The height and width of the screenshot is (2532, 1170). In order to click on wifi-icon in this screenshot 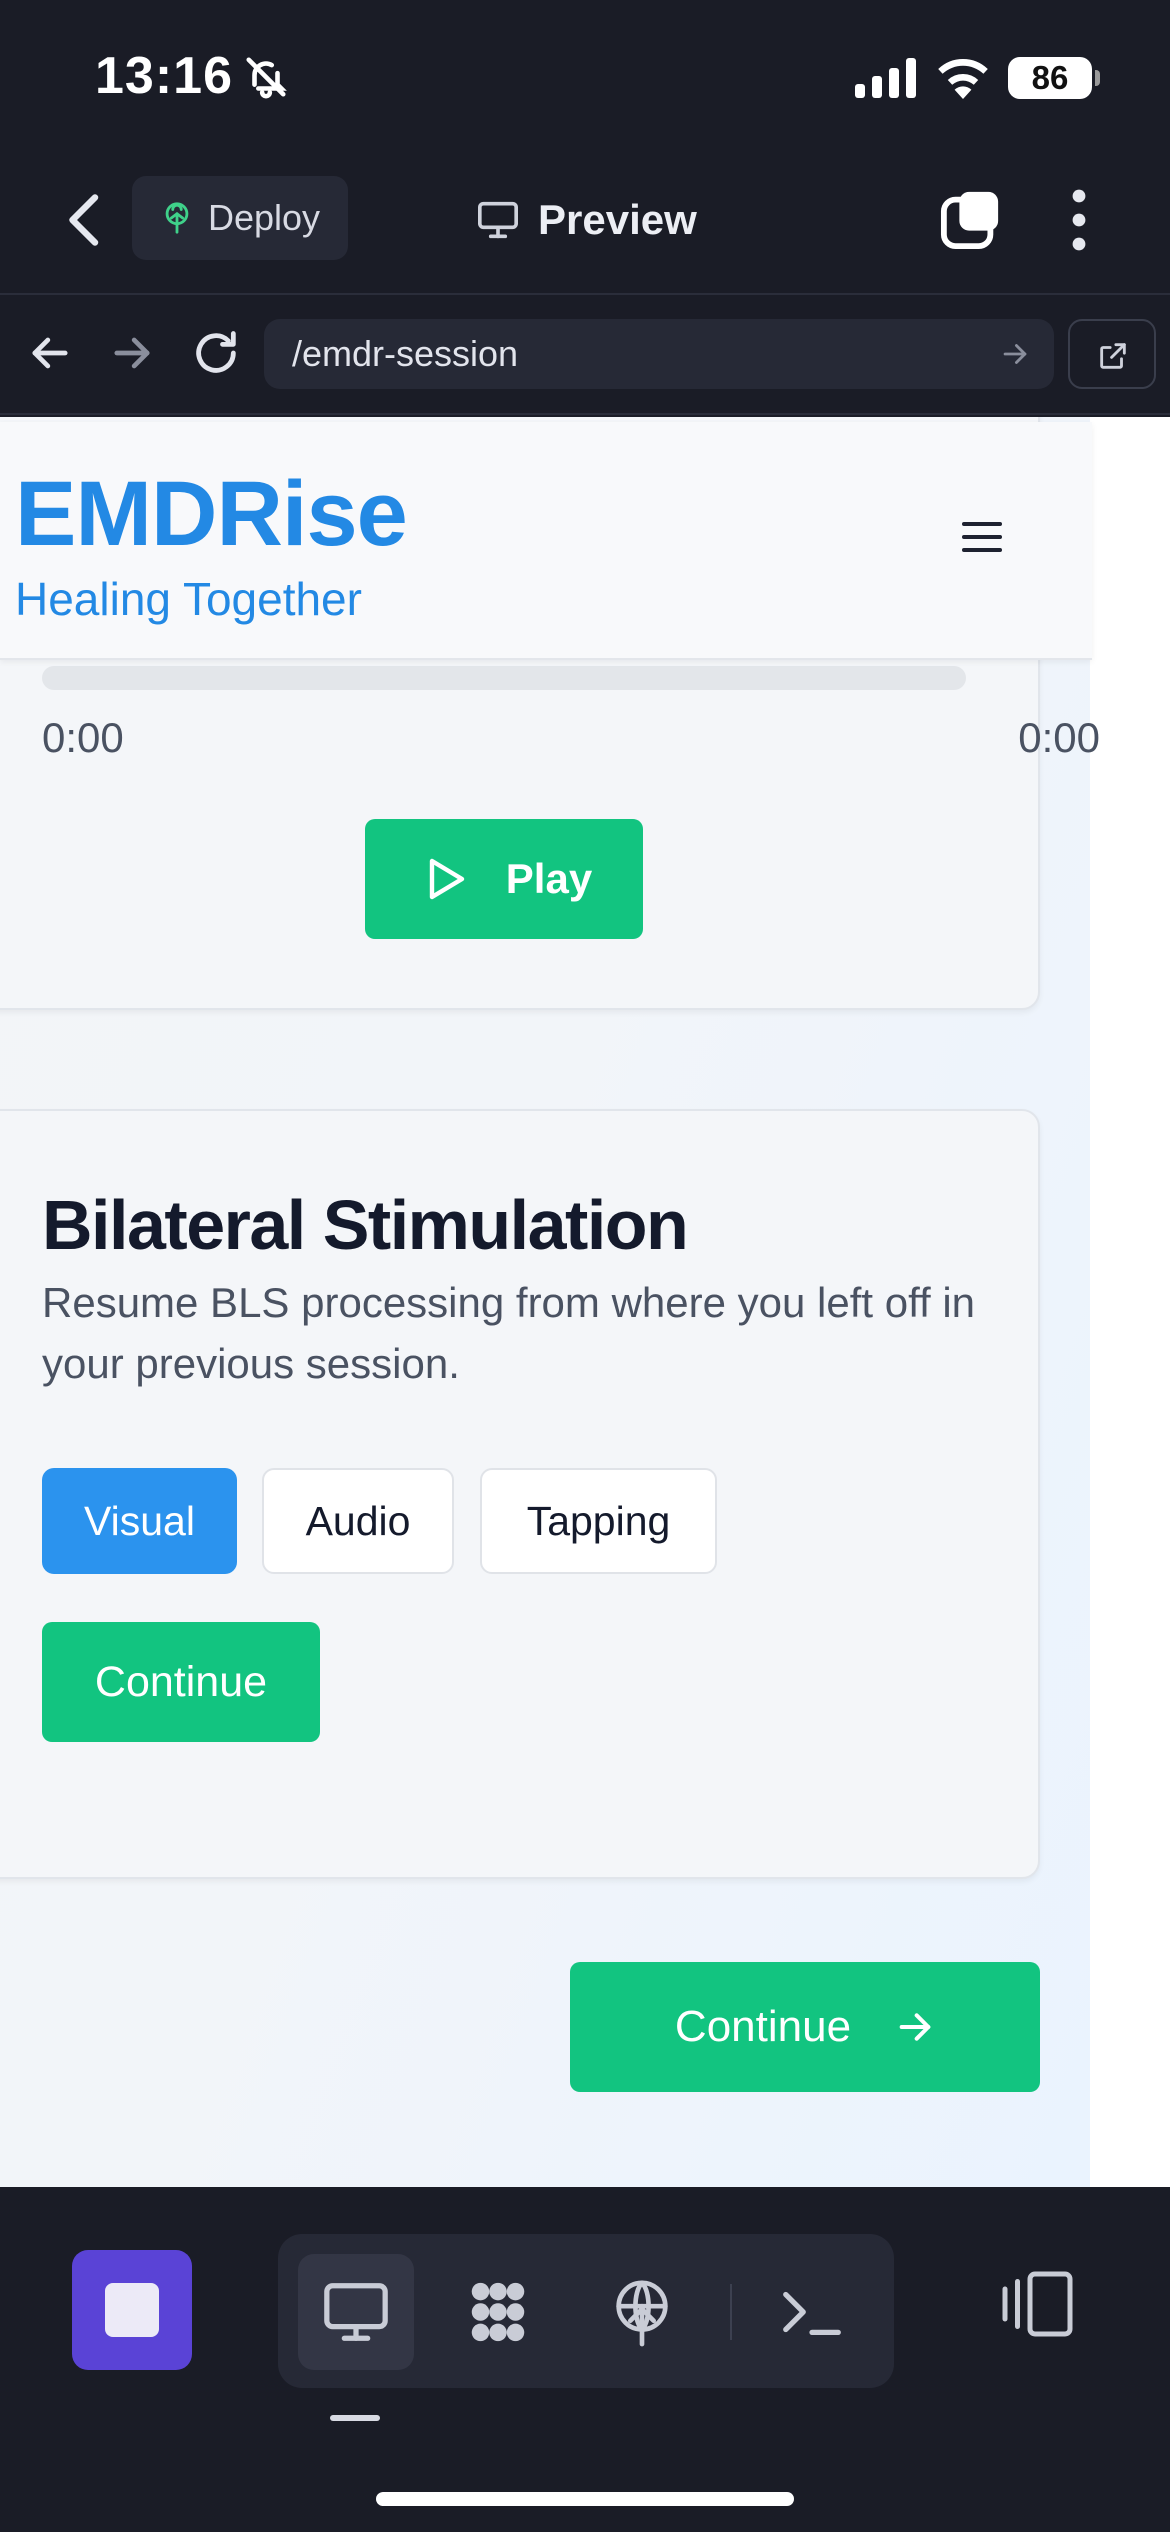, I will do `click(963, 79)`.